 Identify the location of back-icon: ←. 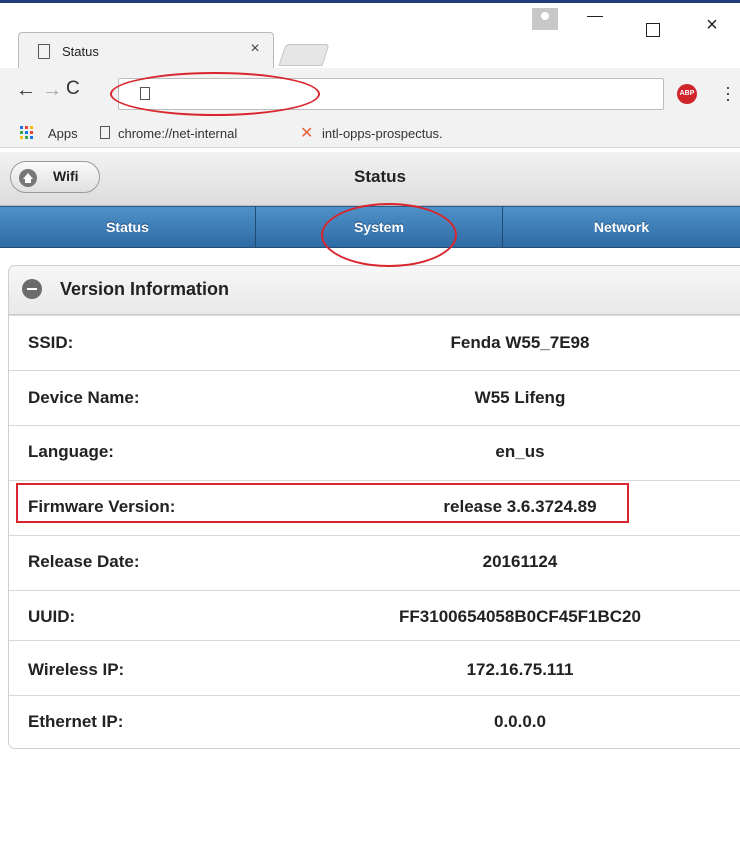
(26, 90).